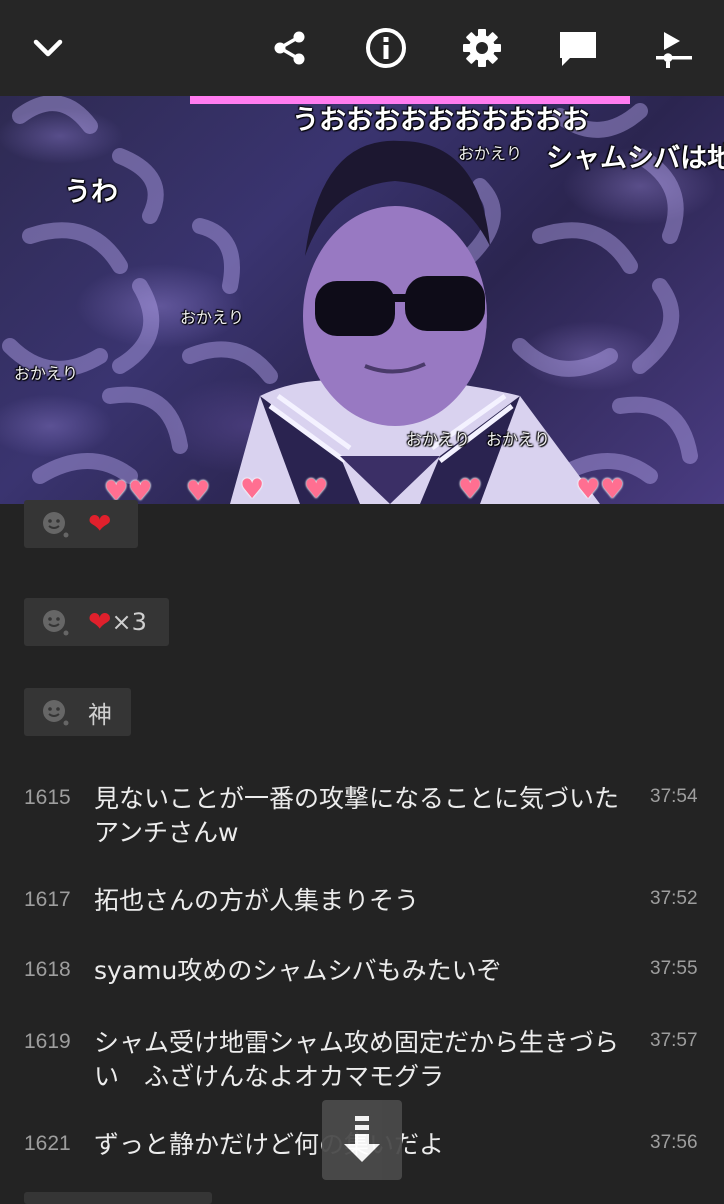  I want to click on reaction-chip: 神, so click(77, 712).